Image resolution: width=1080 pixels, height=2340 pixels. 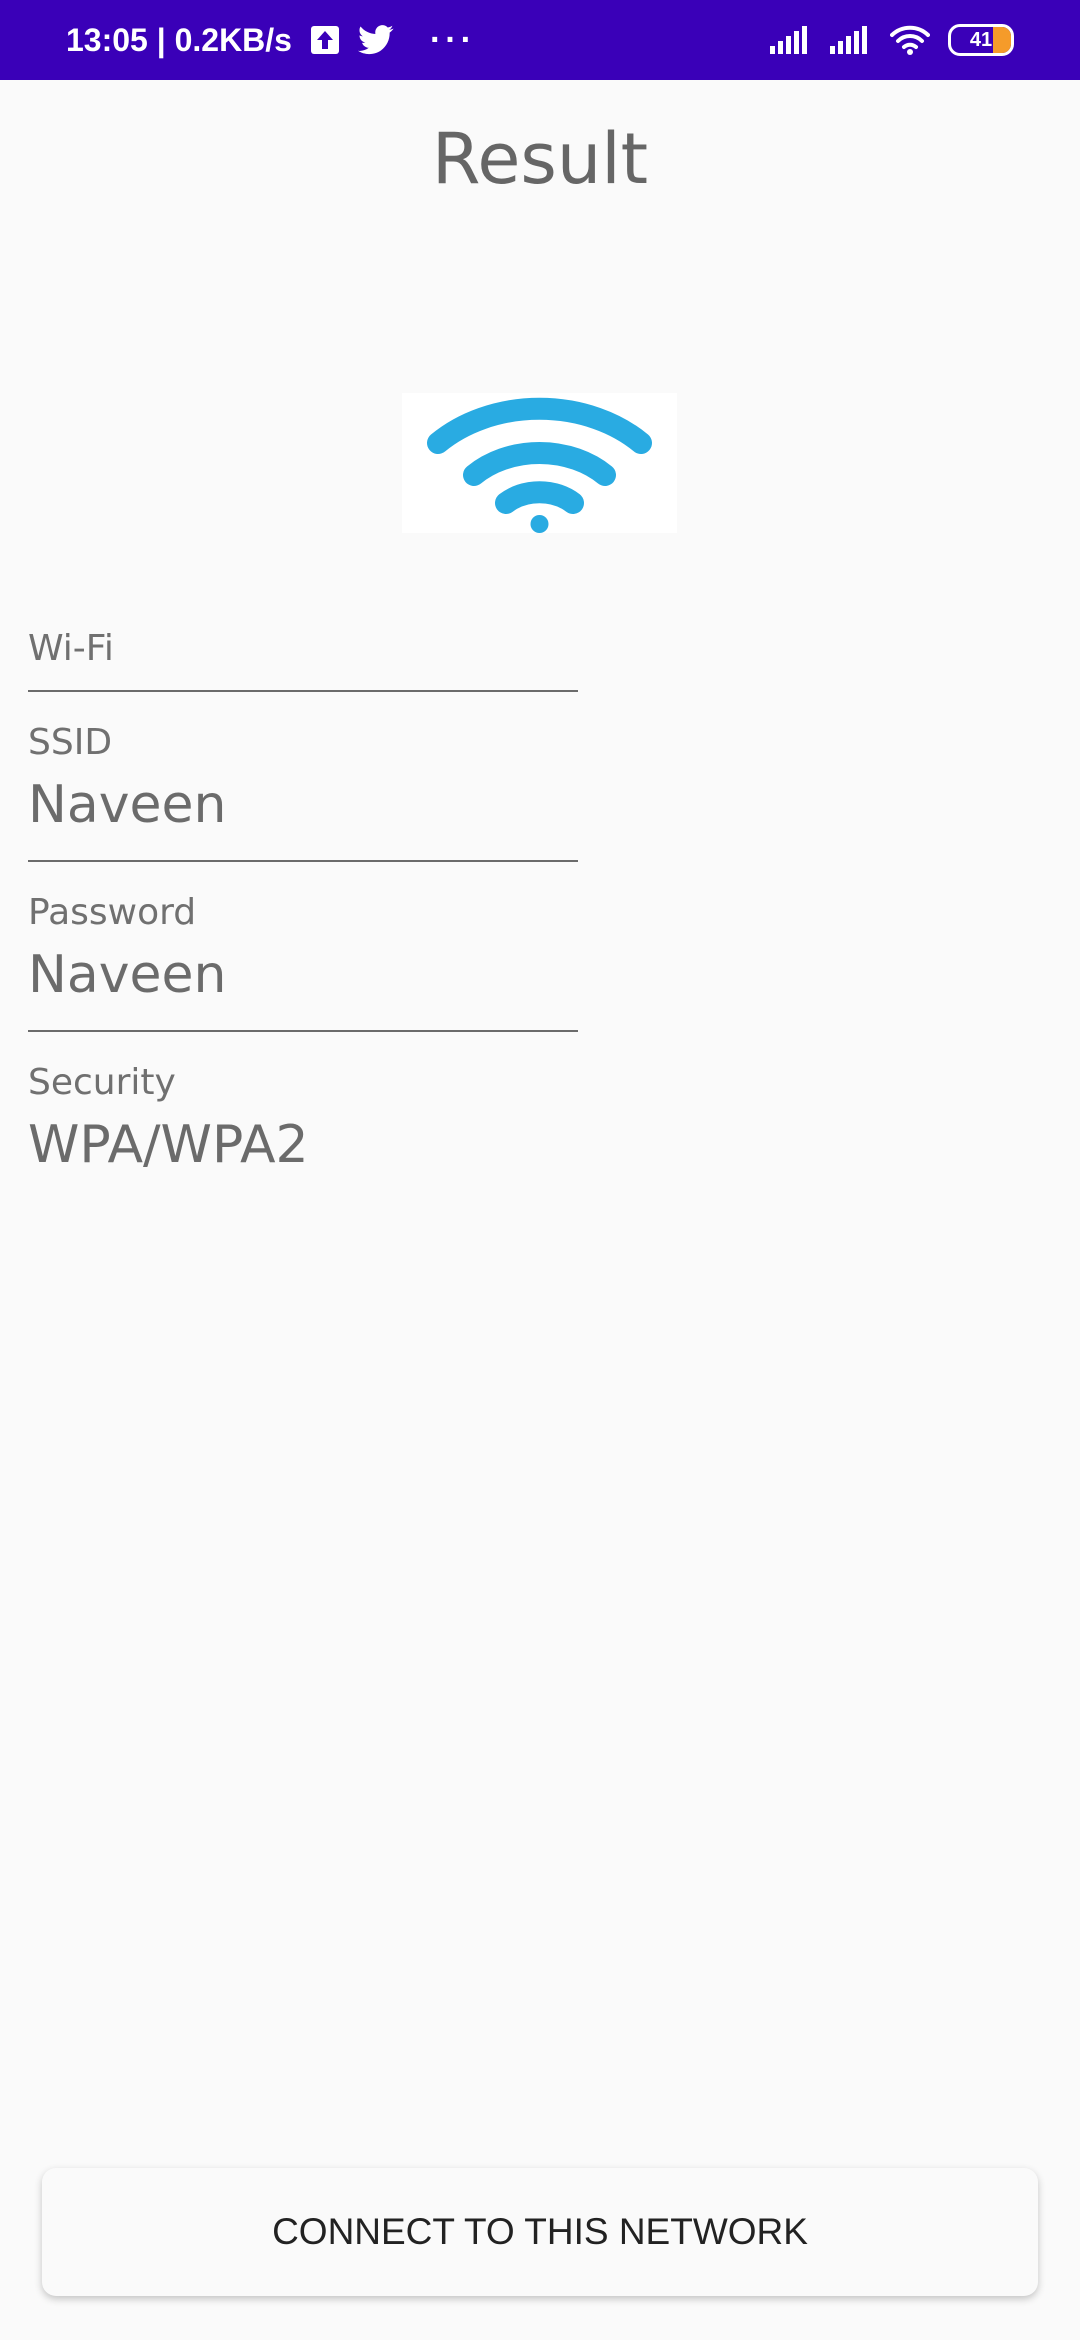 I want to click on password-label: Password, so click(x=112, y=912).